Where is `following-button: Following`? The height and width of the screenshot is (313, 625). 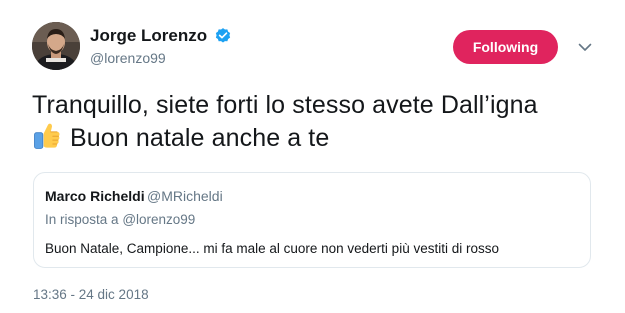 following-button: Following is located at coordinates (505, 47).